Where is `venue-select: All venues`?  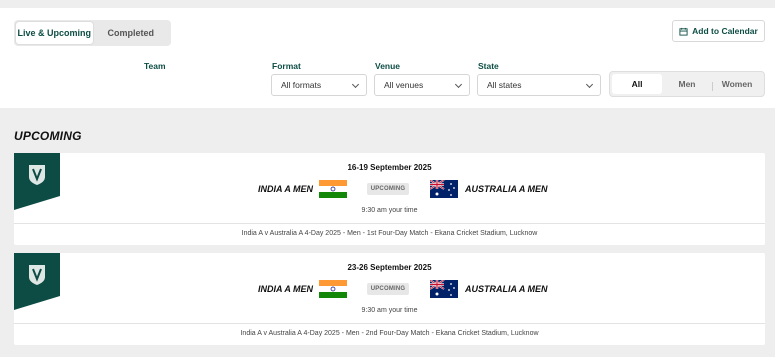
venue-select: All venues is located at coordinates (422, 85).